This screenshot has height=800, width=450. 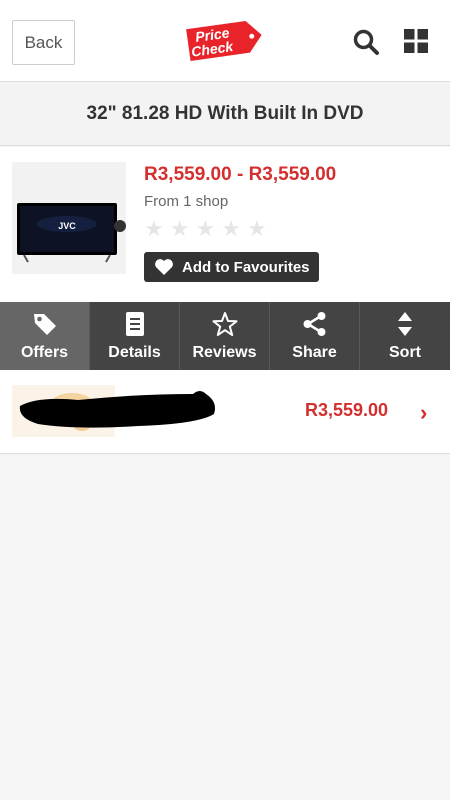 I want to click on tab-bar: Offers Details Reviews Share Sort, so click(x=225, y=336).